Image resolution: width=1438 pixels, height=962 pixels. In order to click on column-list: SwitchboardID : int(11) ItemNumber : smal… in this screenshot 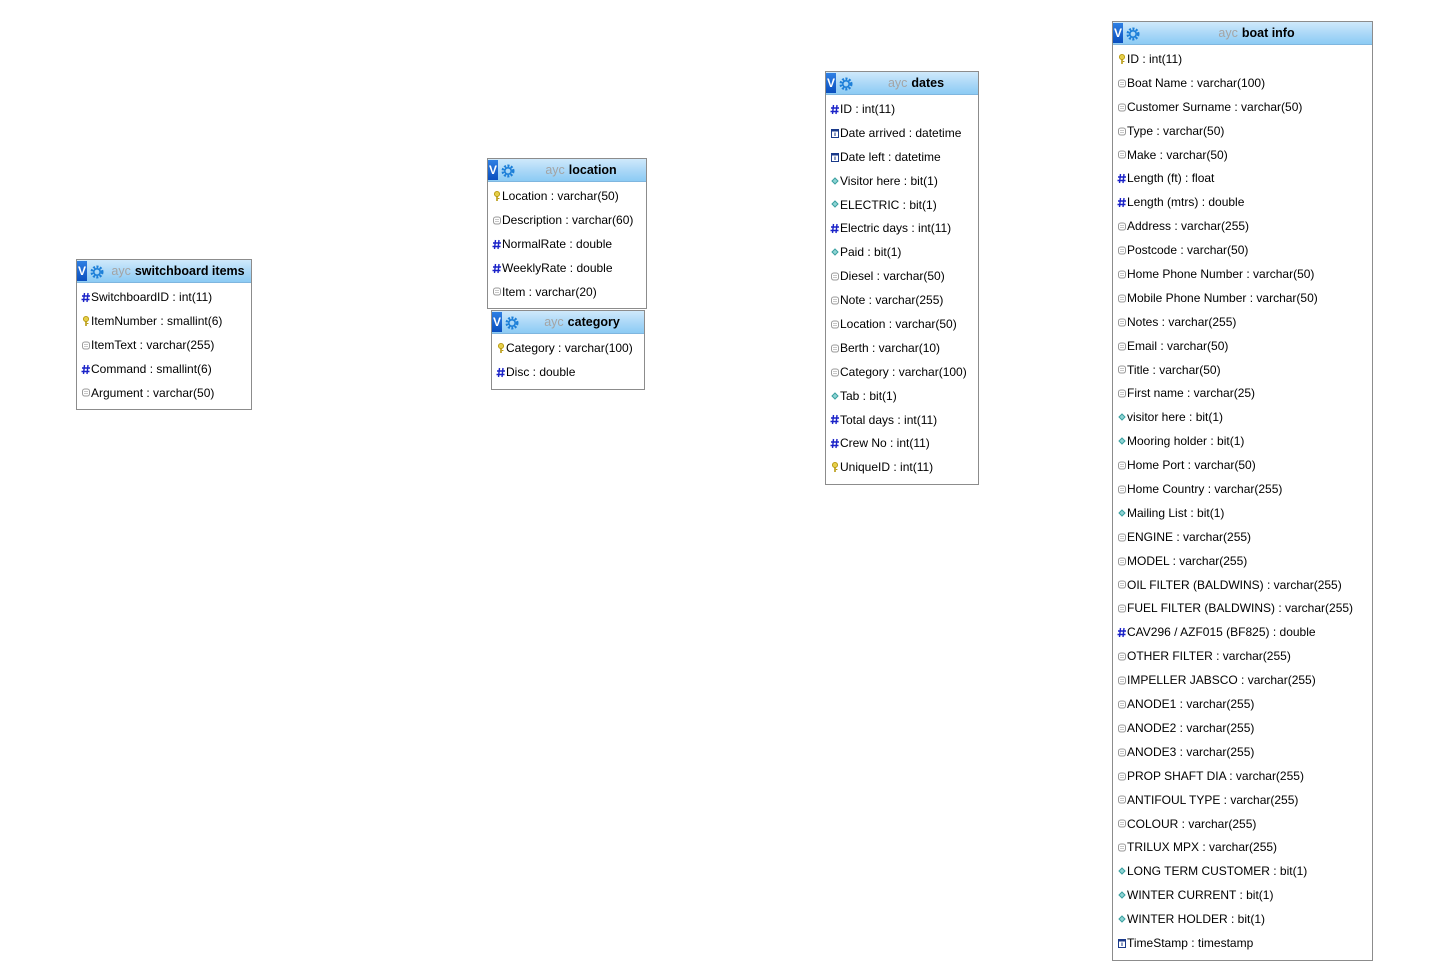, I will do `click(164, 346)`.